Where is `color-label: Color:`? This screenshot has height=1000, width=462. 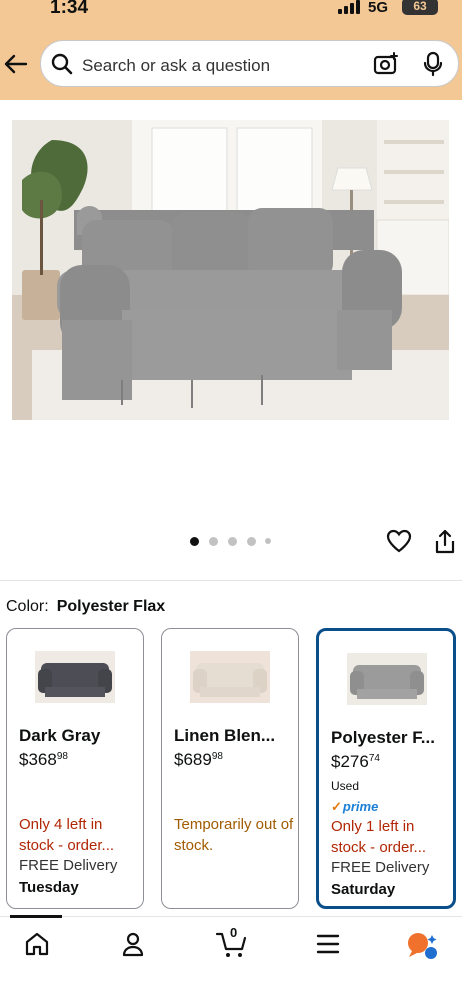 color-label: Color: is located at coordinates (27, 606).